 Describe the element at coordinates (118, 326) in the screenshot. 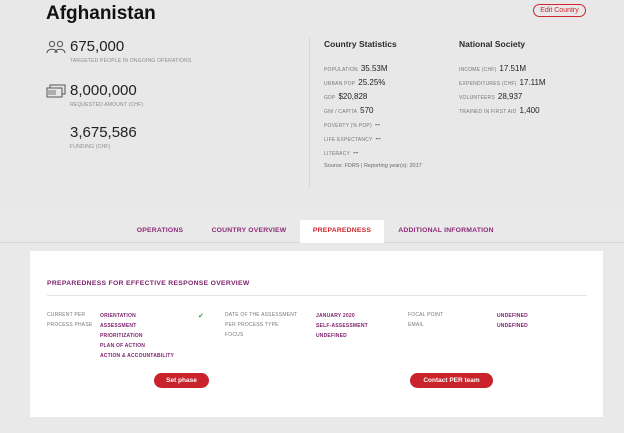

I see `phase-item: ASSESSMENT` at that location.